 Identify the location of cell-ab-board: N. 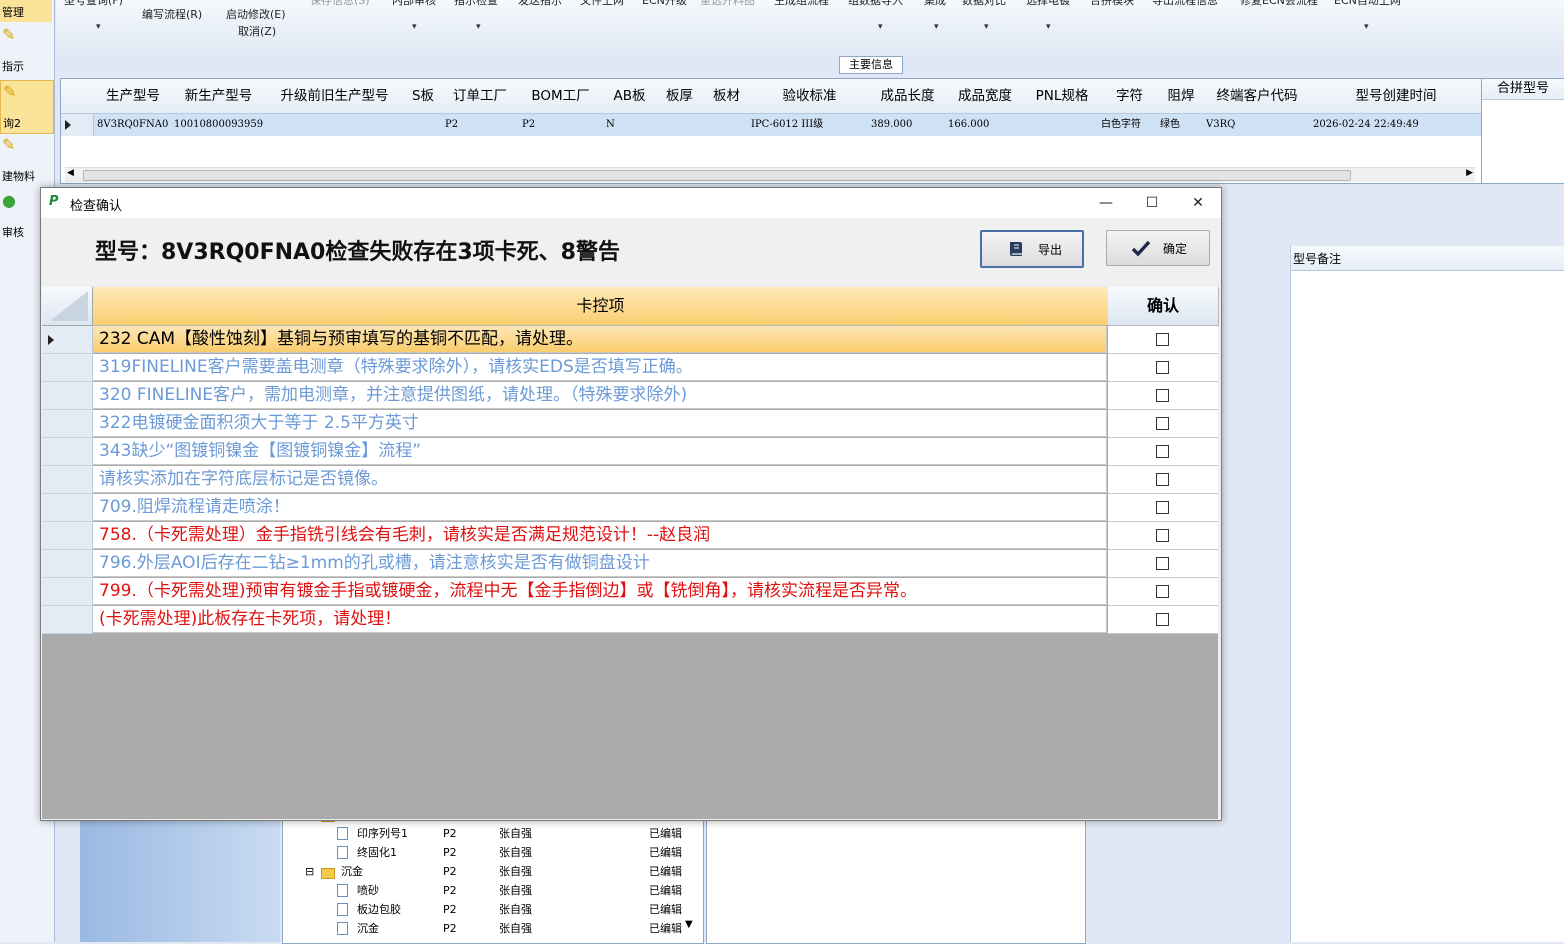
(610, 125).